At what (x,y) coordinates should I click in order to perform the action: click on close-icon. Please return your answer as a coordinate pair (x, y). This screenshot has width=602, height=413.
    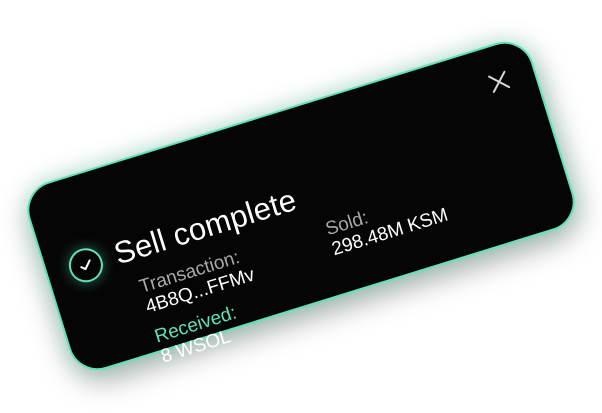
    Looking at the image, I should click on (499, 81).